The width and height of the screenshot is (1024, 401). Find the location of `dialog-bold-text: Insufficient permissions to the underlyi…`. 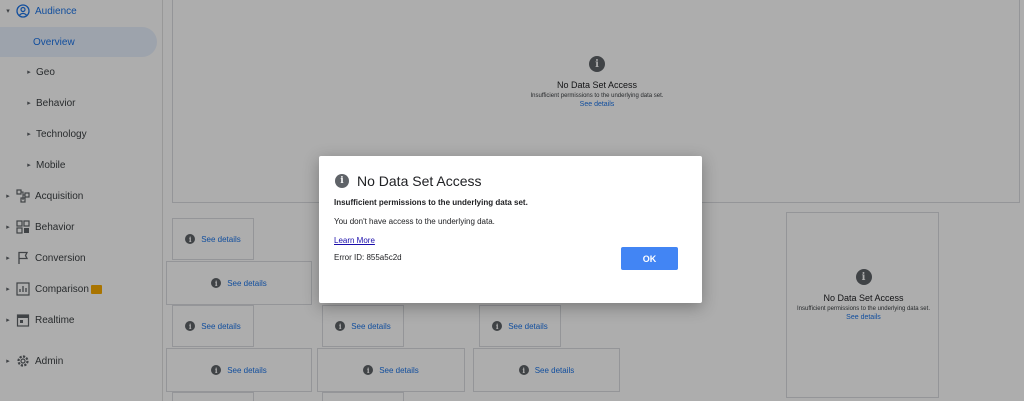

dialog-bold-text: Insufficient permissions to the underlyi… is located at coordinates (431, 202).